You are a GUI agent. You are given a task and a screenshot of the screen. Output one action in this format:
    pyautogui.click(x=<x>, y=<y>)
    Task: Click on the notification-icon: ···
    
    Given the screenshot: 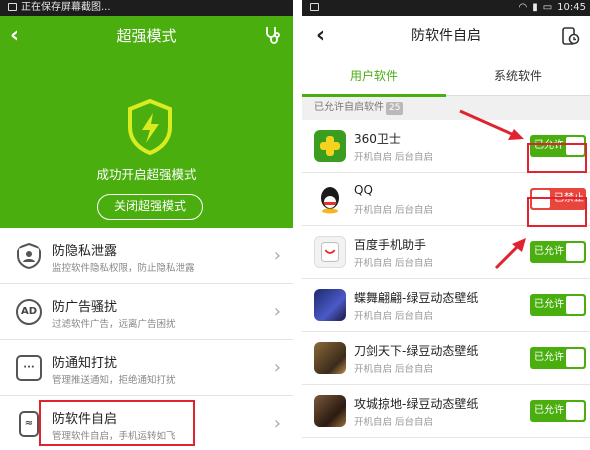 What is the action you would take?
    pyautogui.click(x=29, y=368)
    